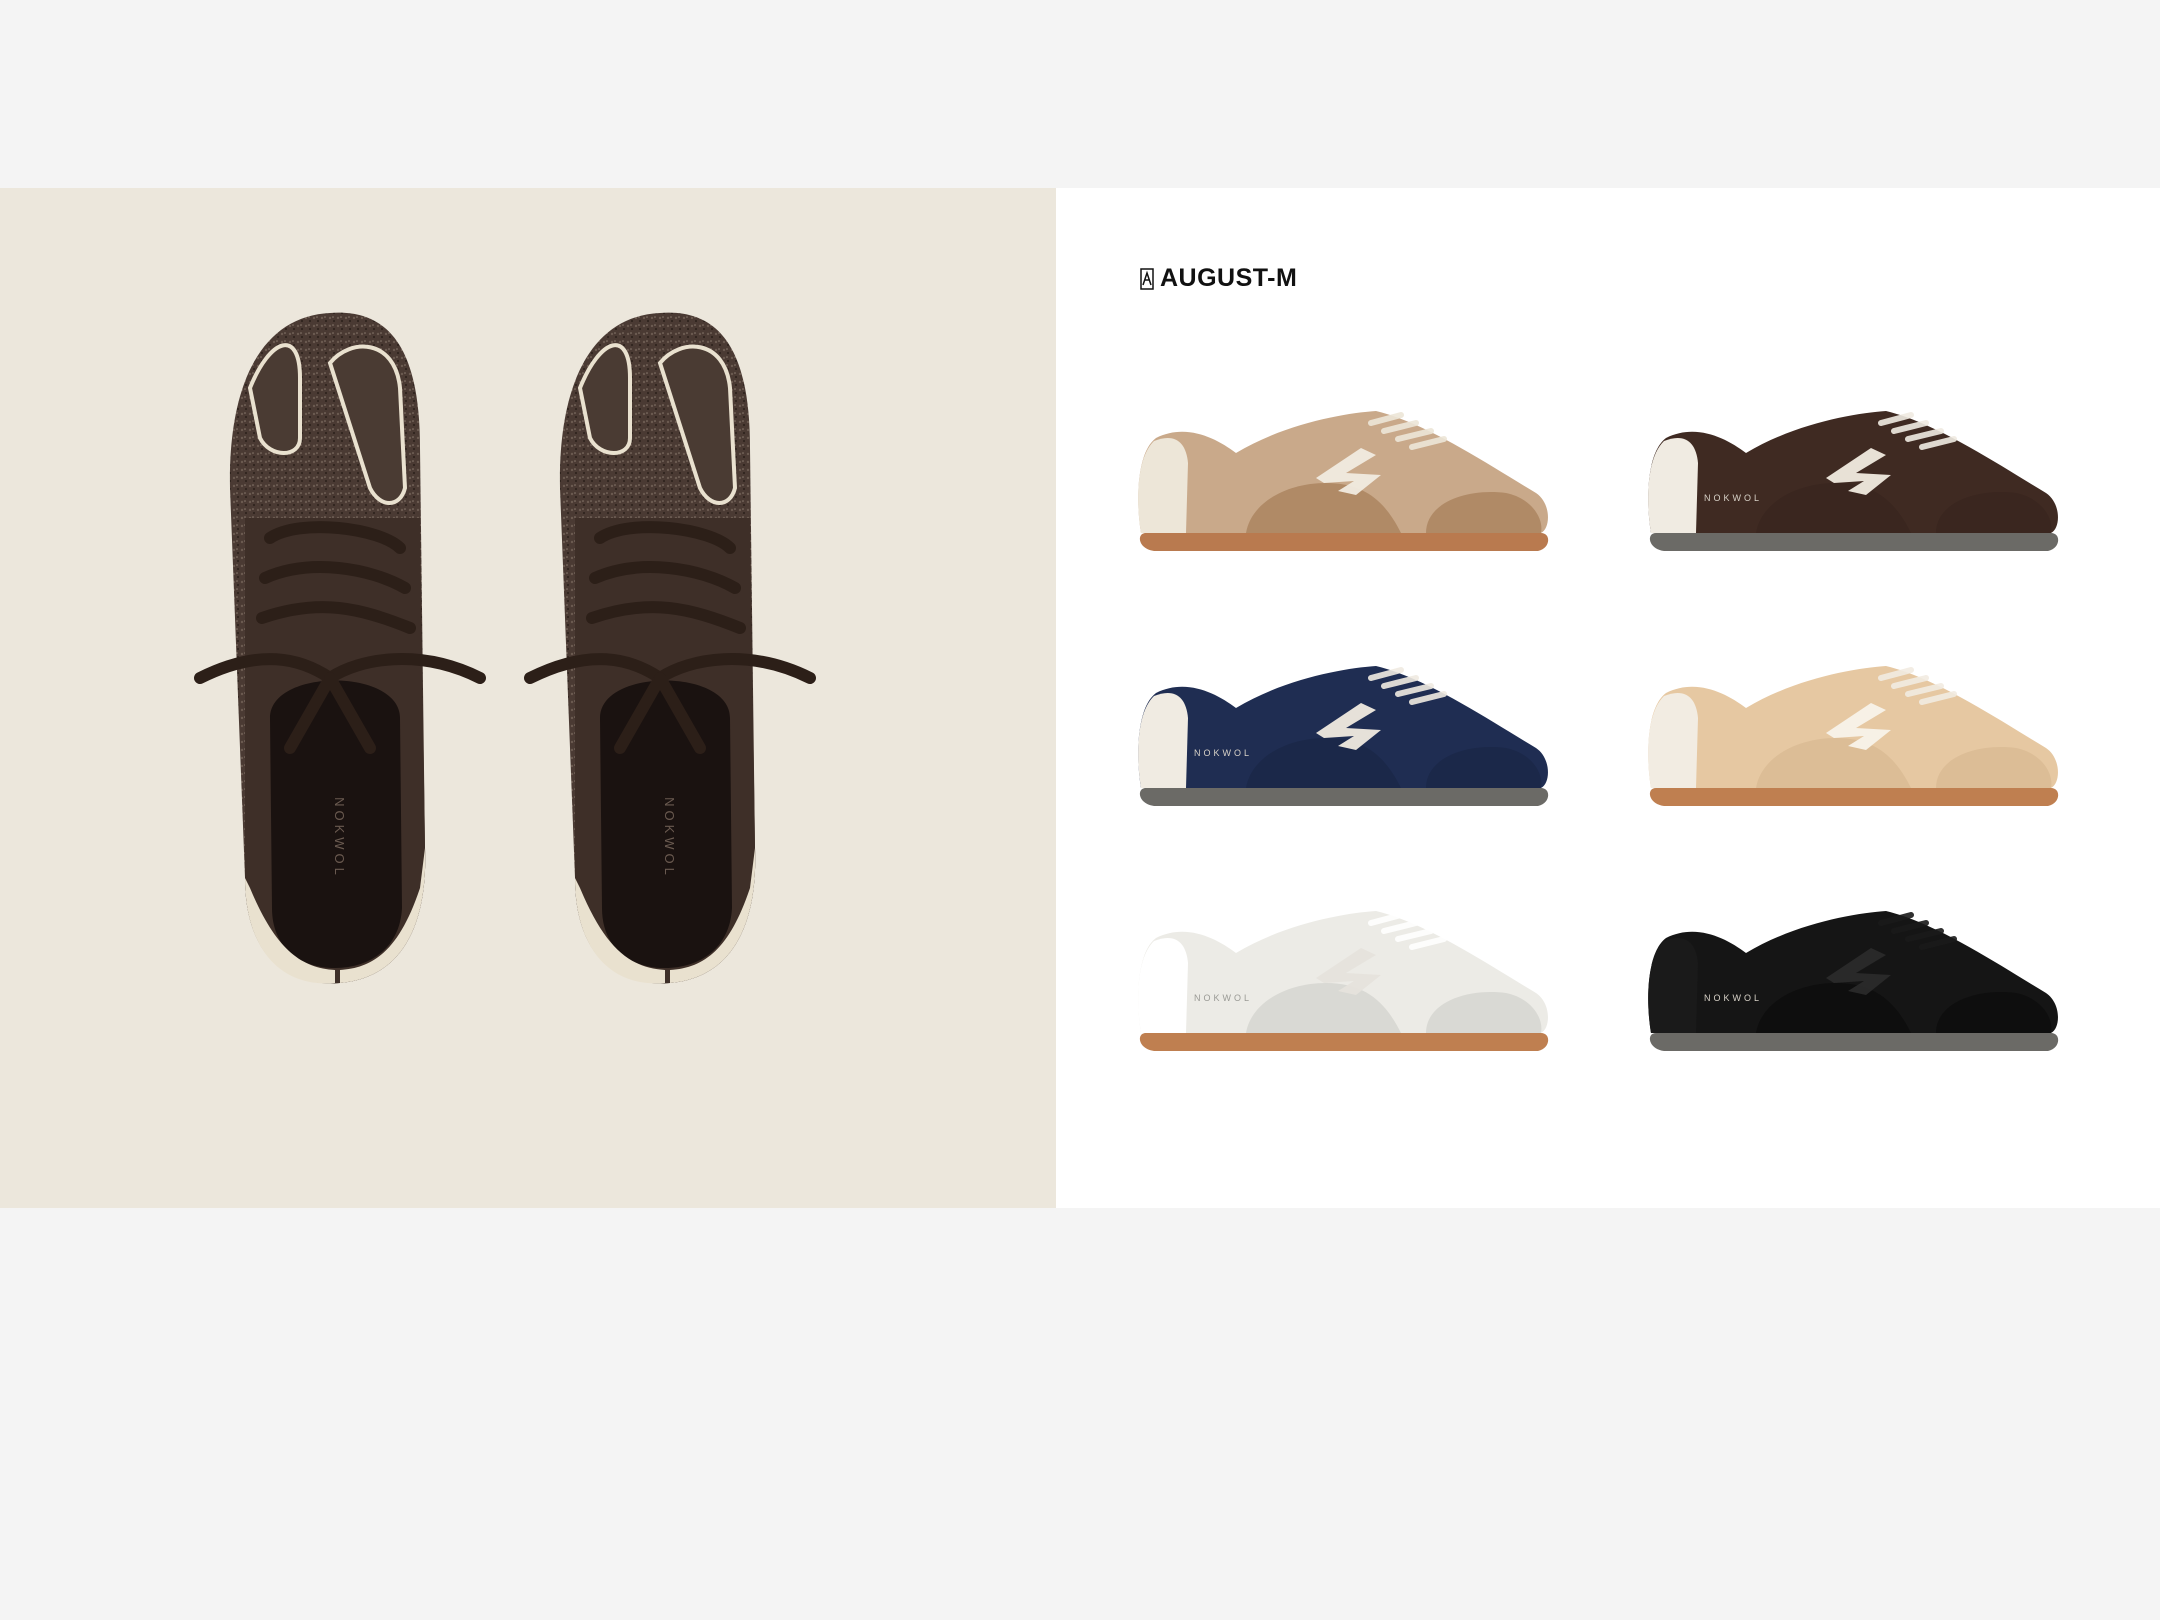 Image resolution: width=2160 pixels, height=1620 pixels. I want to click on brand-logo-icon, so click(1147, 278).